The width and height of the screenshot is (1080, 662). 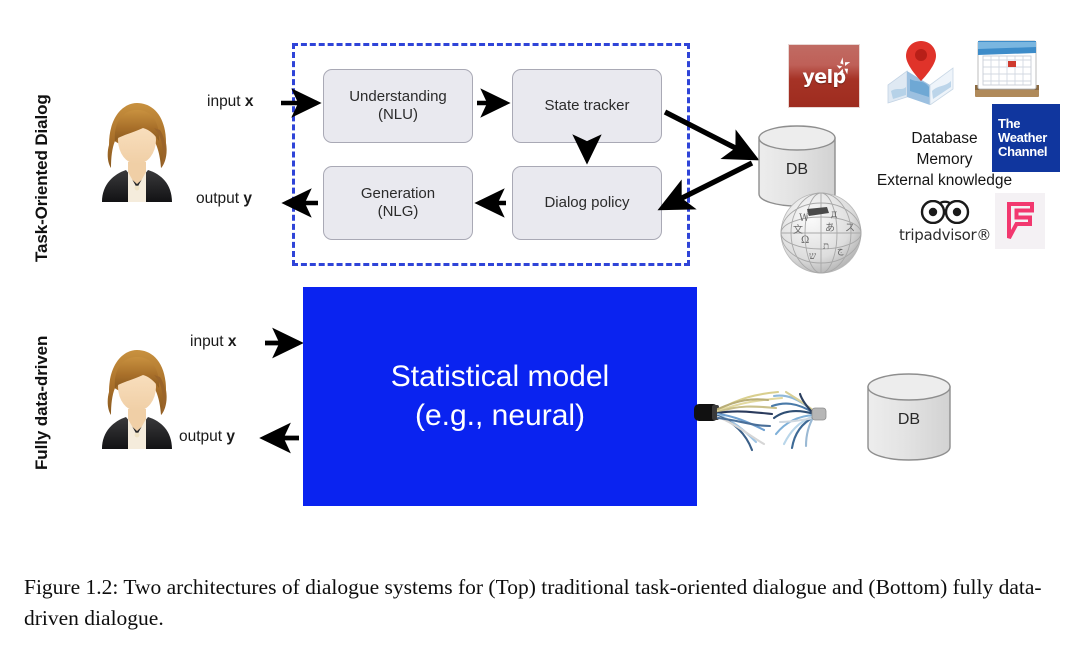 What do you see at coordinates (500, 377) in the screenshot?
I see `statistical-model-line1: Statistical model` at bounding box center [500, 377].